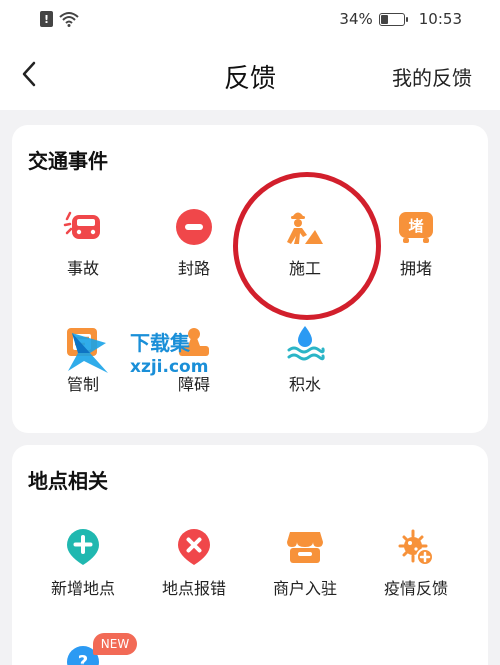 The width and height of the screenshot is (500, 665). What do you see at coordinates (115, 644) in the screenshot?
I see `new-badge: NEW` at bounding box center [115, 644].